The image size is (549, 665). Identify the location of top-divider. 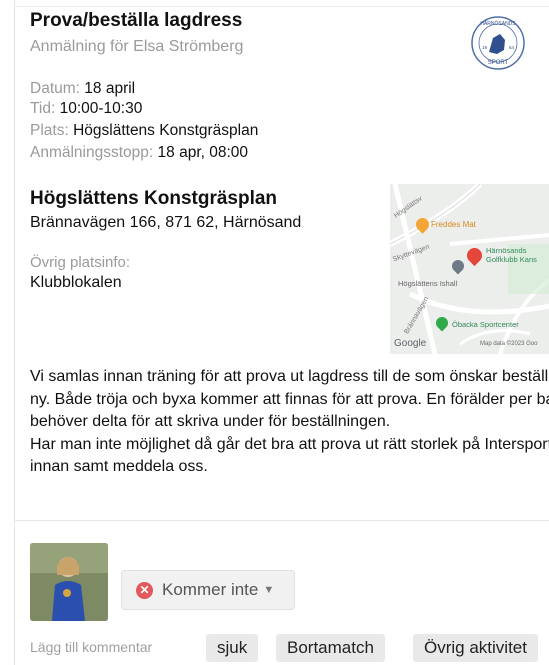
(281, 6).